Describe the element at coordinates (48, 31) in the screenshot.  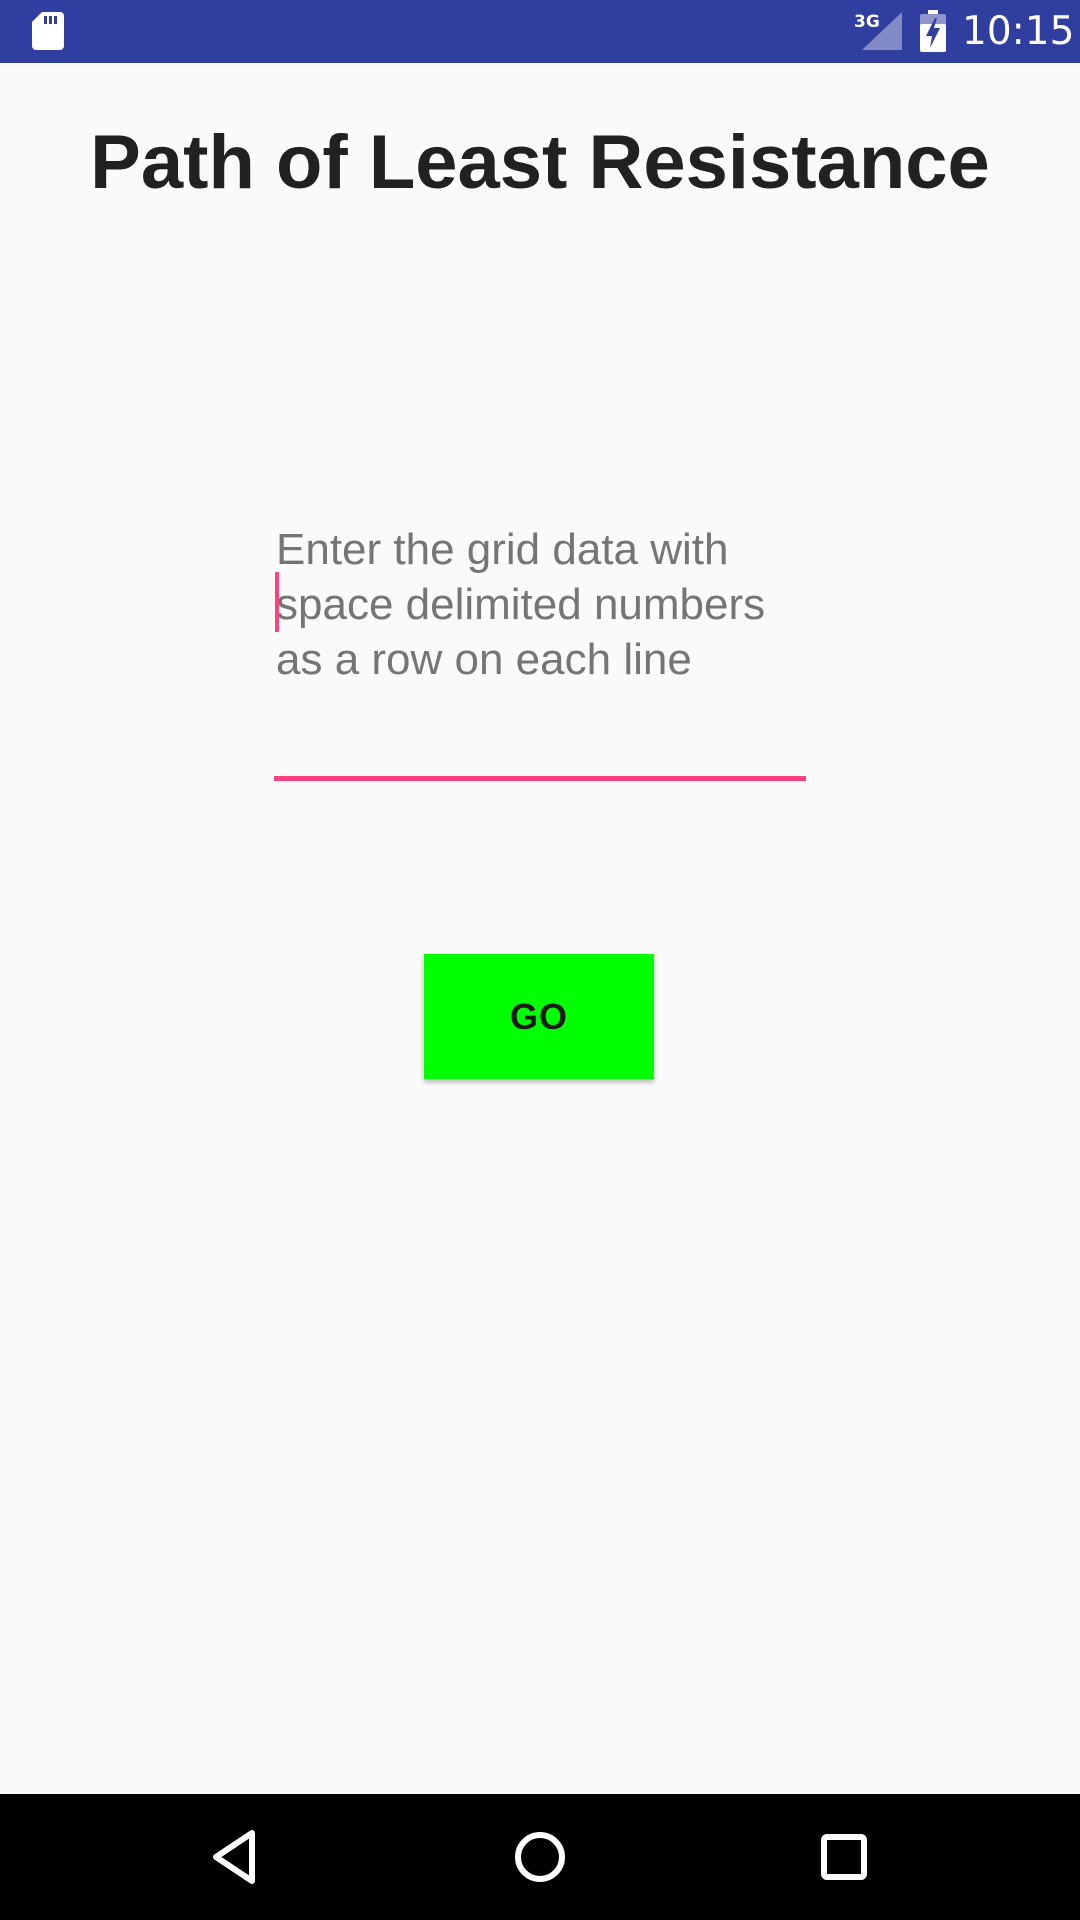
I see `sd-card-icon` at that location.